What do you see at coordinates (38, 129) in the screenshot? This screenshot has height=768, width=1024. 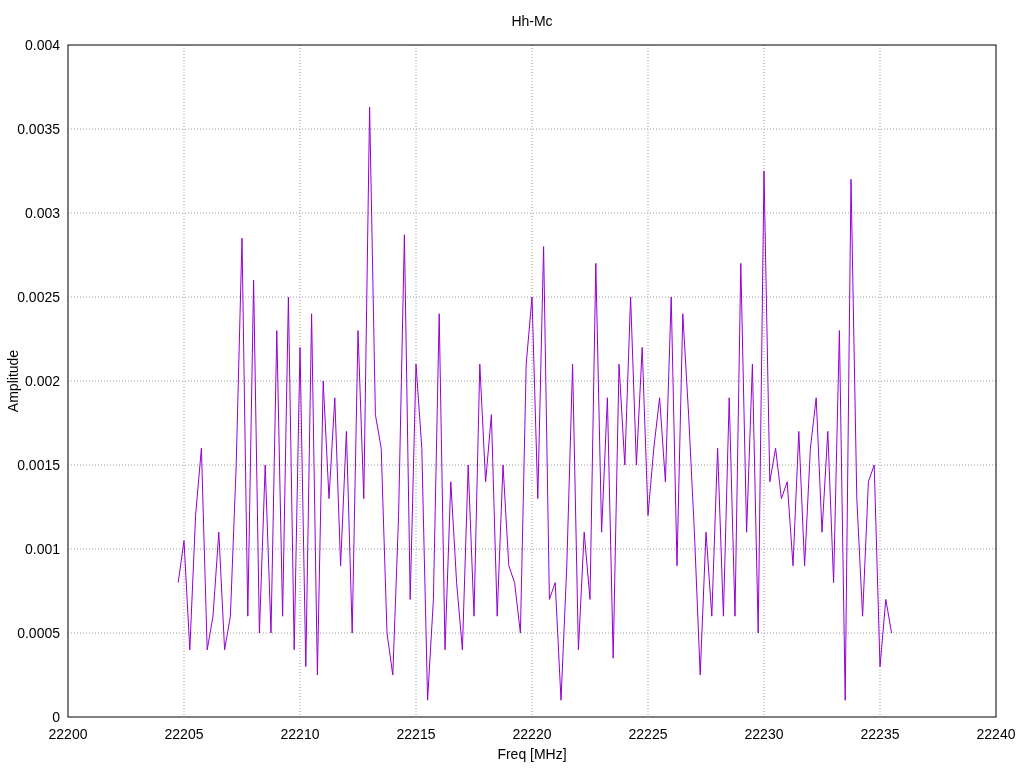 I see `tick-label: 0.0035` at bounding box center [38, 129].